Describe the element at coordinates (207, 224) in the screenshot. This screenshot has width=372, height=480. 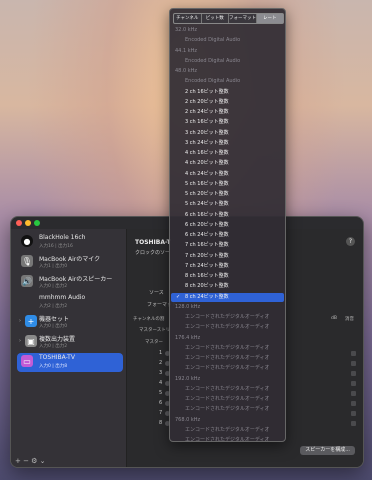
I see `menu-item-label: 6 ch 20ビット整数` at that location.